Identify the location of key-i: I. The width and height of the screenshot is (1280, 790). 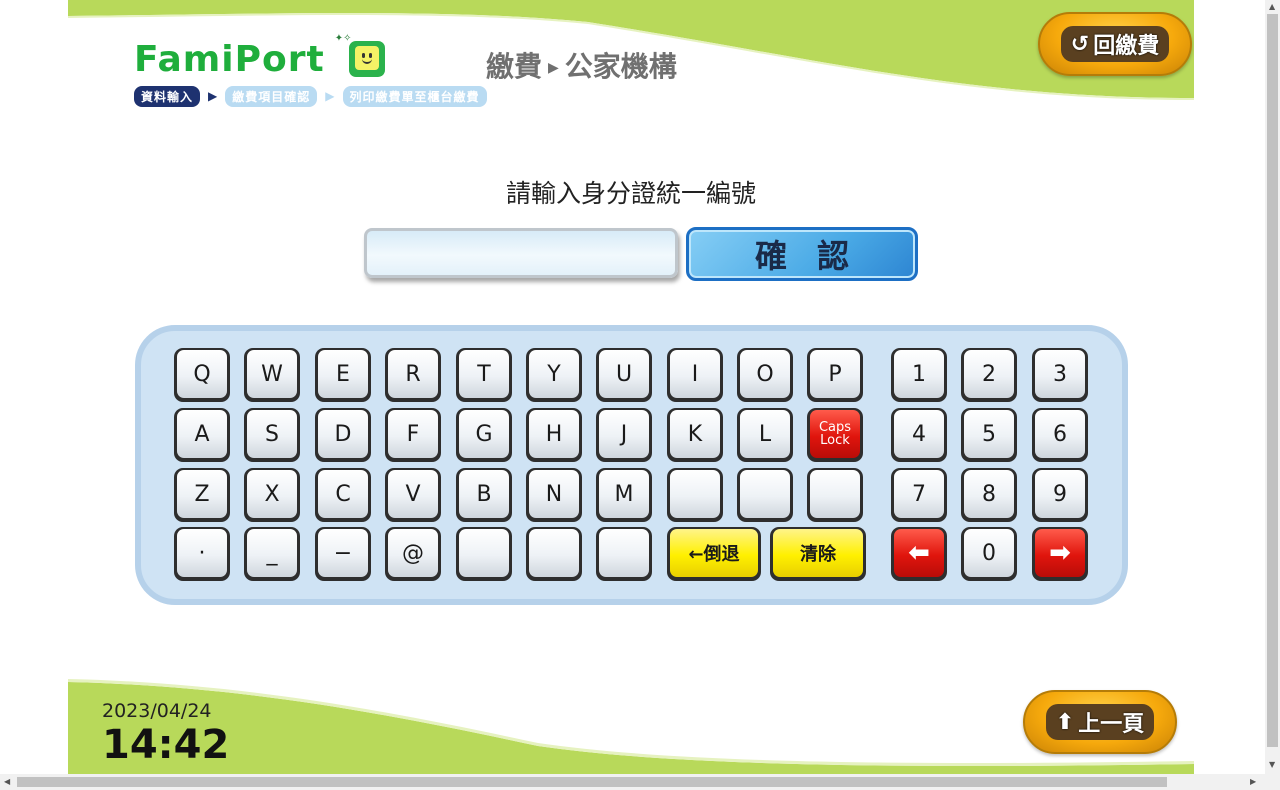
(695, 375).